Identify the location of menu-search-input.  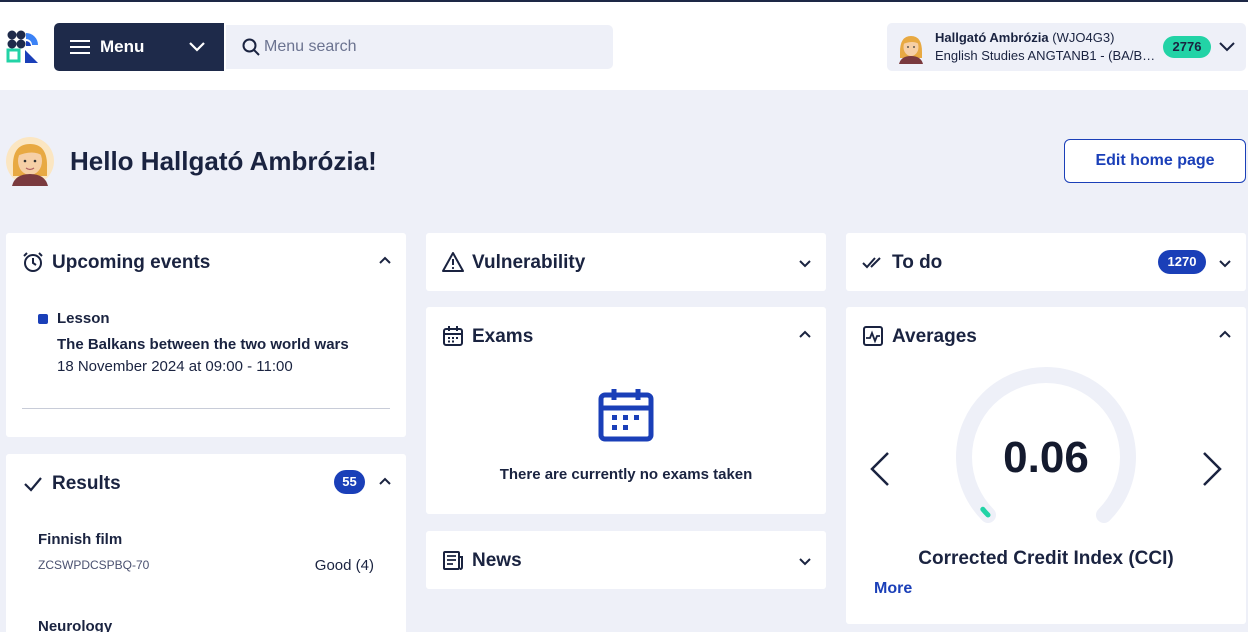
(429, 47).